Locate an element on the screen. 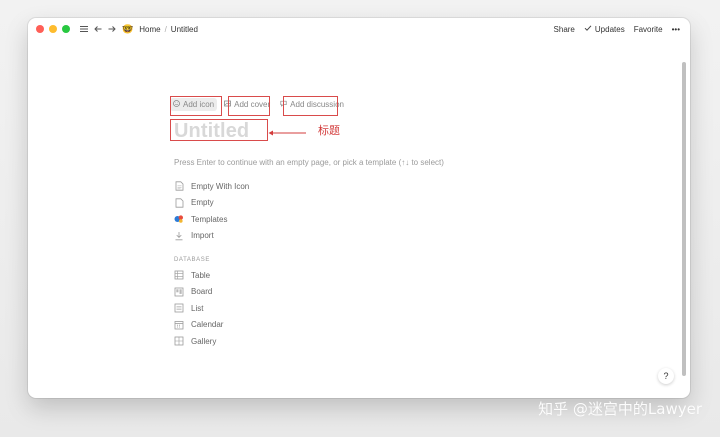 The width and height of the screenshot is (720, 437). comment-icon is located at coordinates (283, 104).